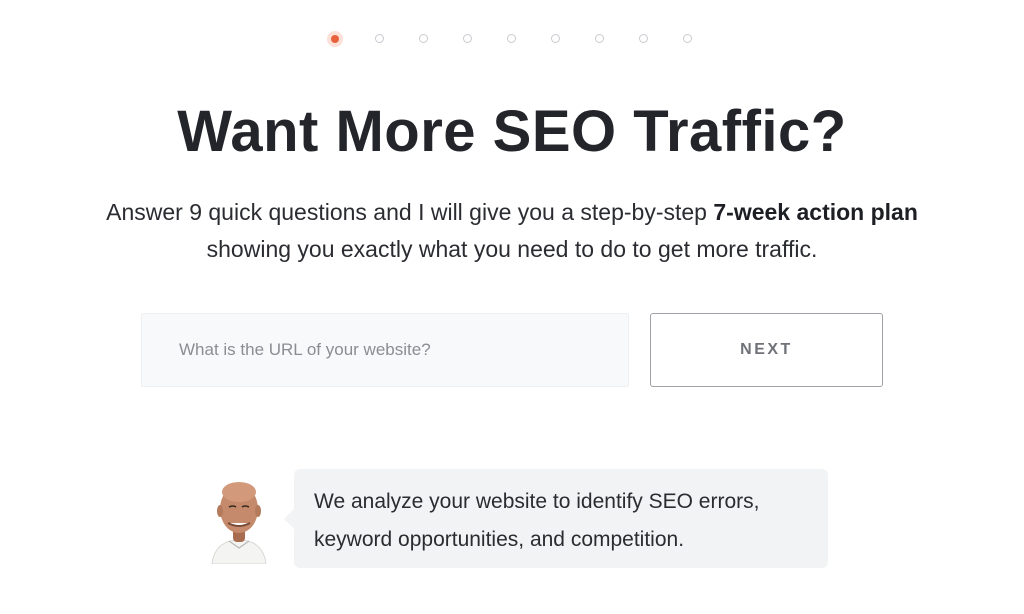  Describe the element at coordinates (512, 131) in the screenshot. I see `page-title: Want More SEO Traffic?` at that location.